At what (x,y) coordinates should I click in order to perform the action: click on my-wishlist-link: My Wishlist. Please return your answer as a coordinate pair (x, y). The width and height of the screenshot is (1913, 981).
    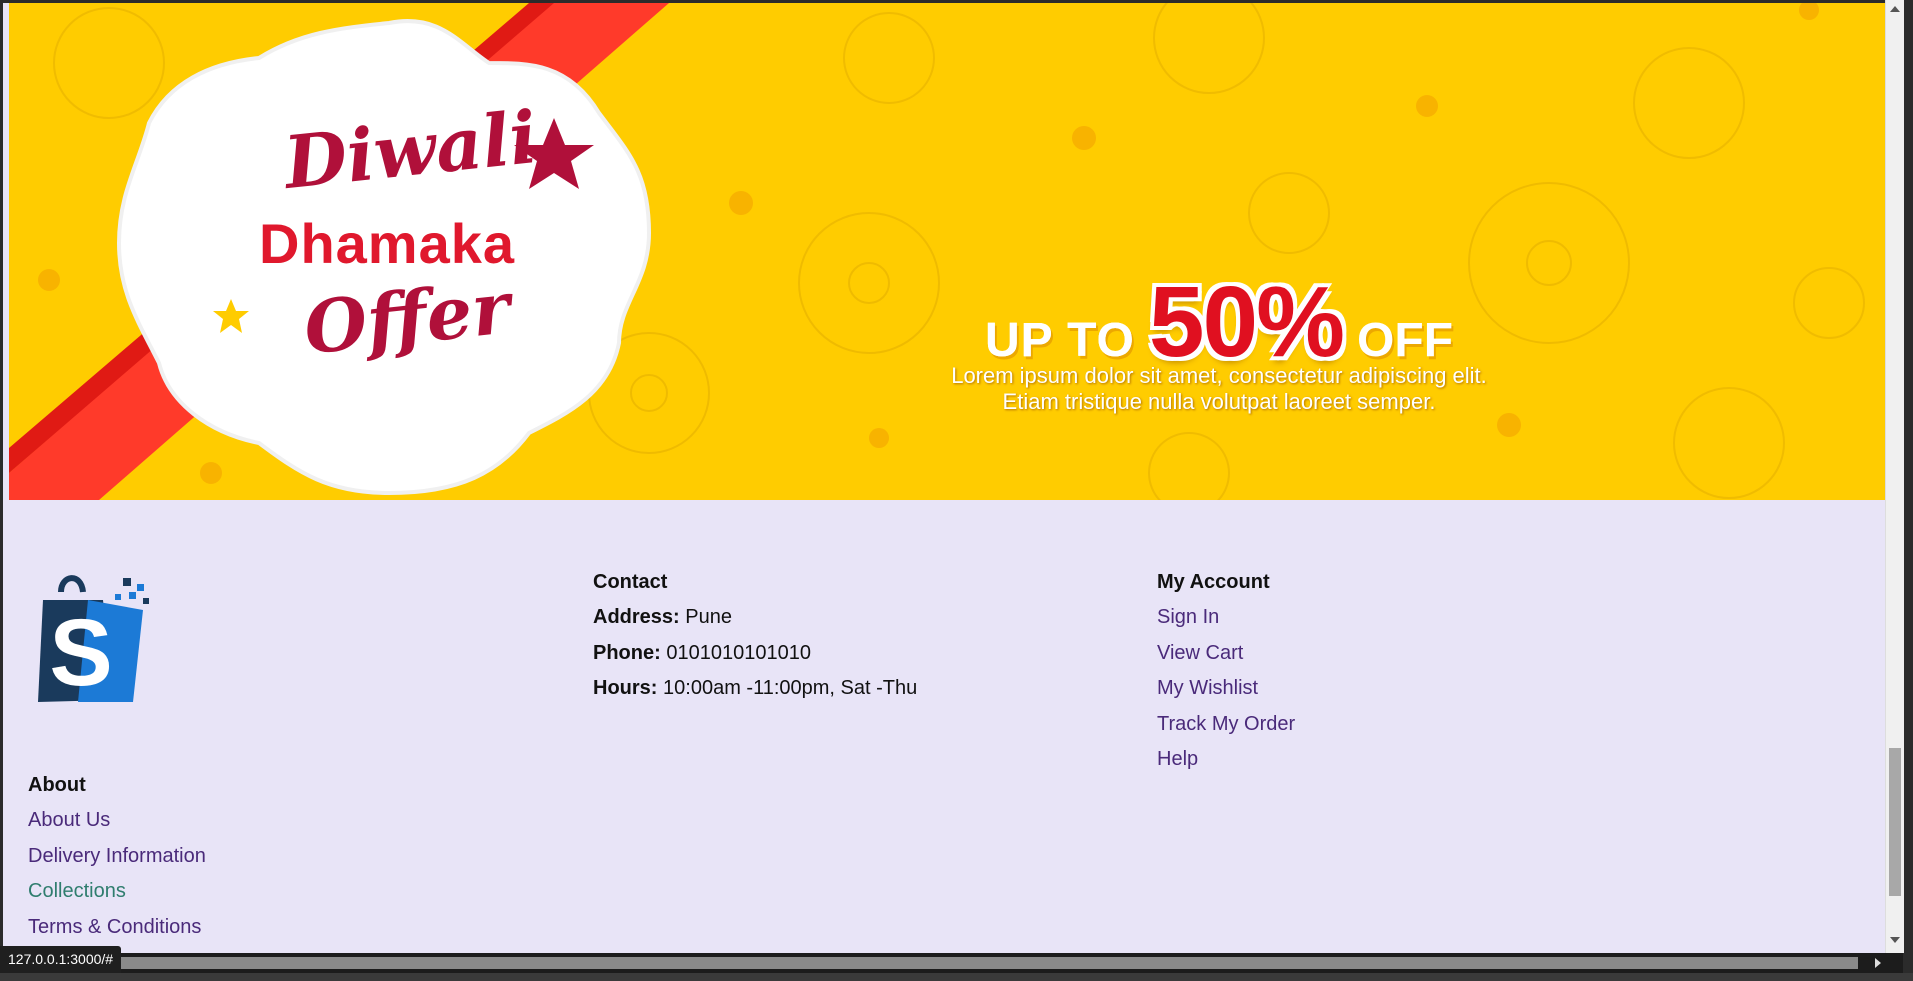
    Looking at the image, I should click on (1226, 691).